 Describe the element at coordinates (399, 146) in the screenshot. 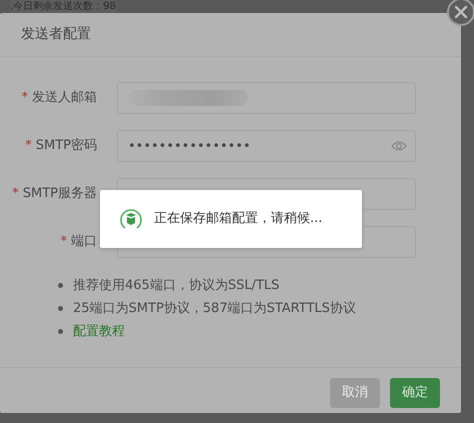

I see `eye-icon` at that location.